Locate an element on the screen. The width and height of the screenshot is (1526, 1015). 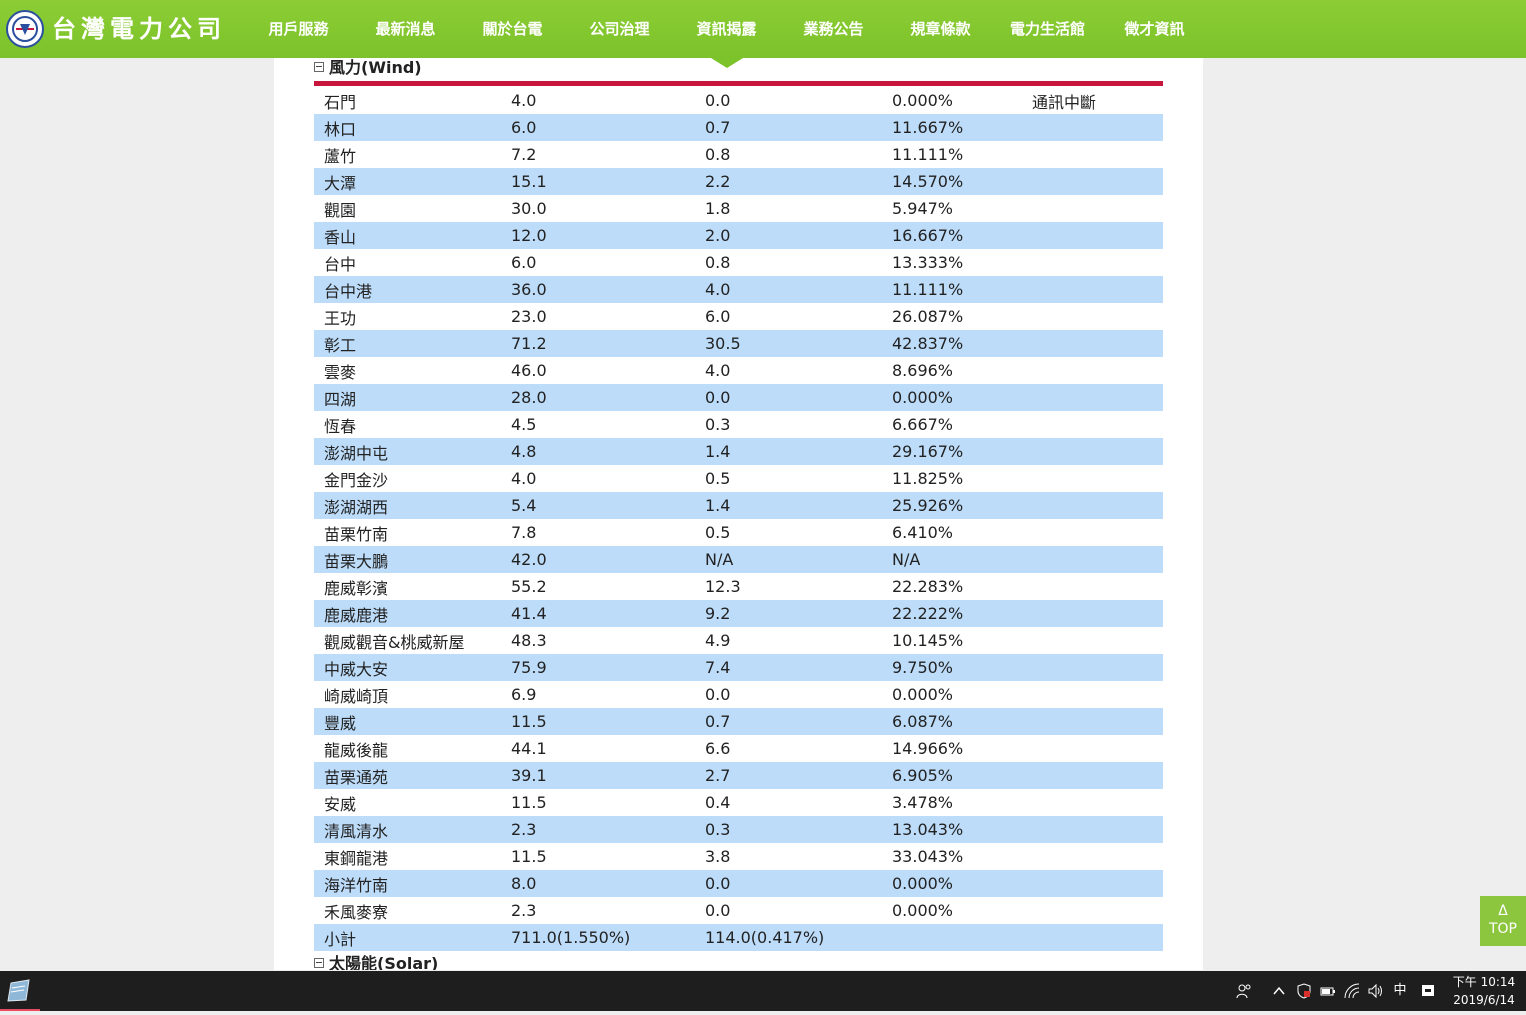
table-row: 豐威 11.5 0.7 6.087% is located at coordinates (738, 721).